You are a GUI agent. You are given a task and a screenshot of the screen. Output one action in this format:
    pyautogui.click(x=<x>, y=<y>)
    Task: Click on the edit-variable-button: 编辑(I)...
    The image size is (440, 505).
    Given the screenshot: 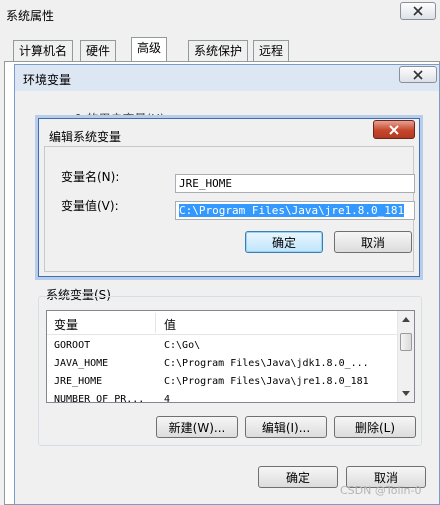 What is the action you would take?
    pyautogui.click(x=286, y=427)
    